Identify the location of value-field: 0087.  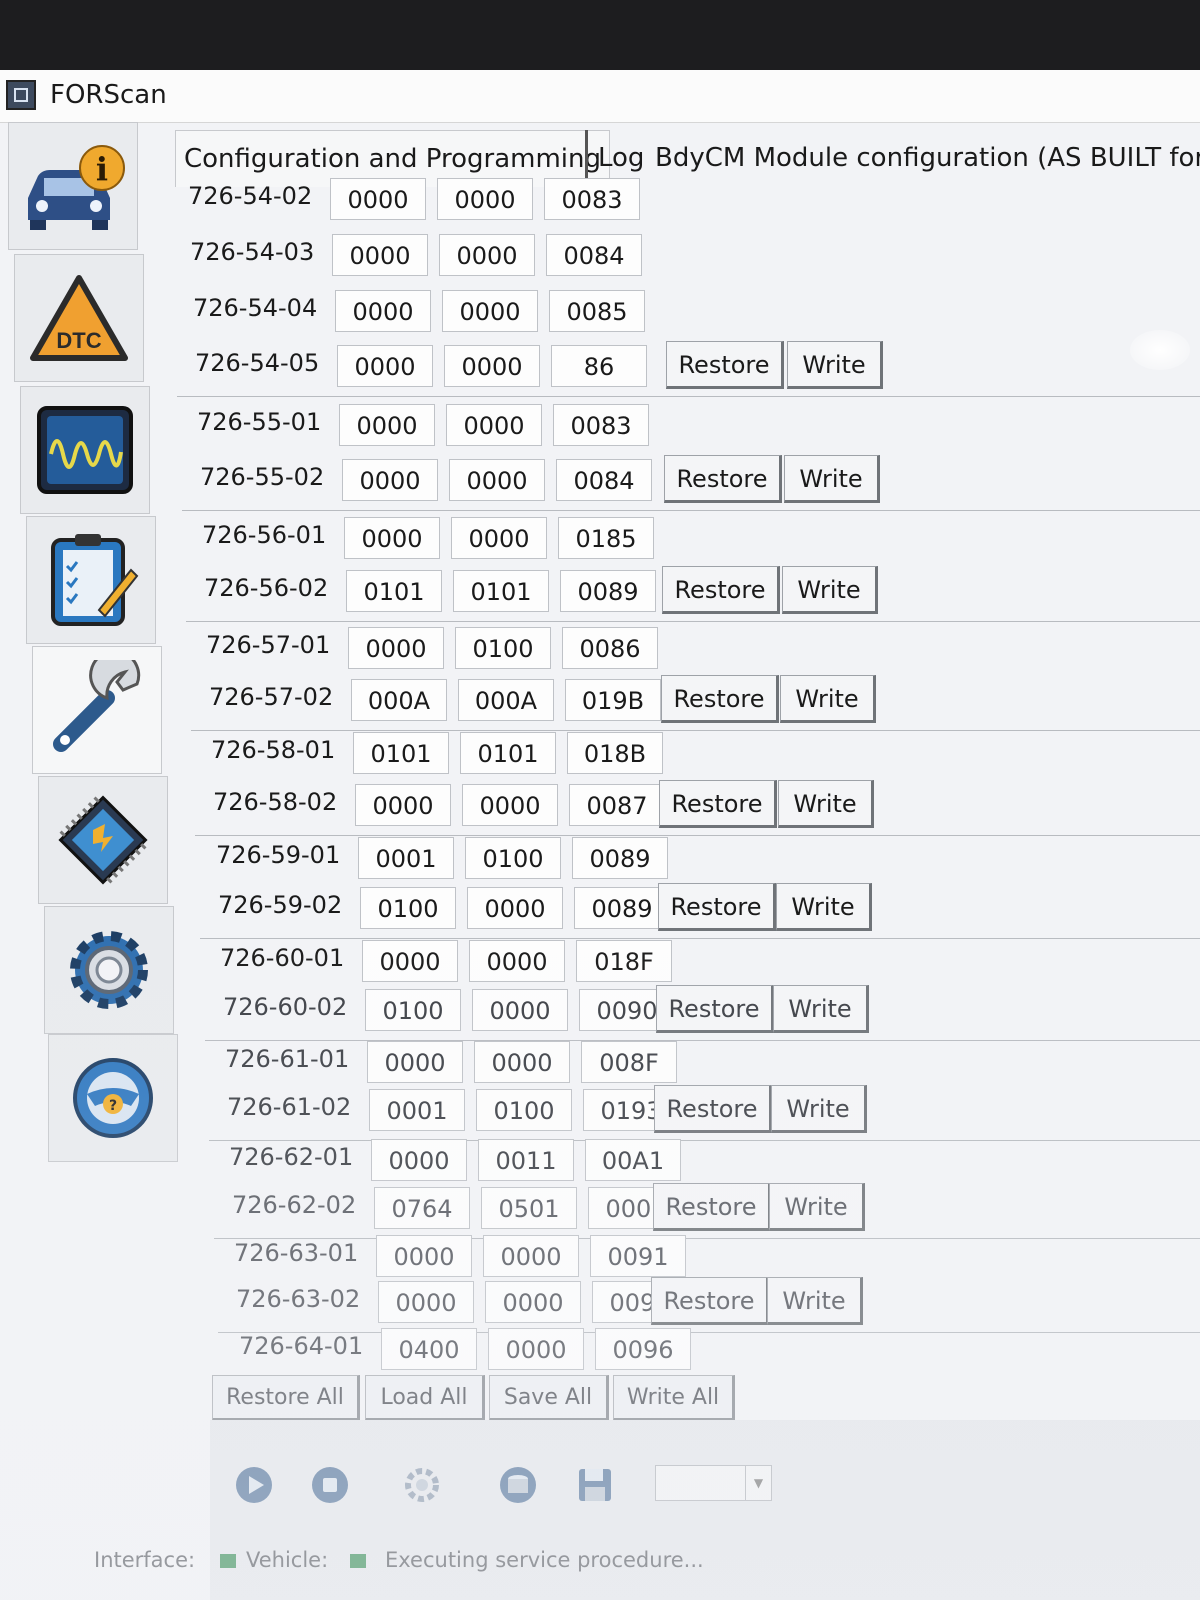
(617, 805).